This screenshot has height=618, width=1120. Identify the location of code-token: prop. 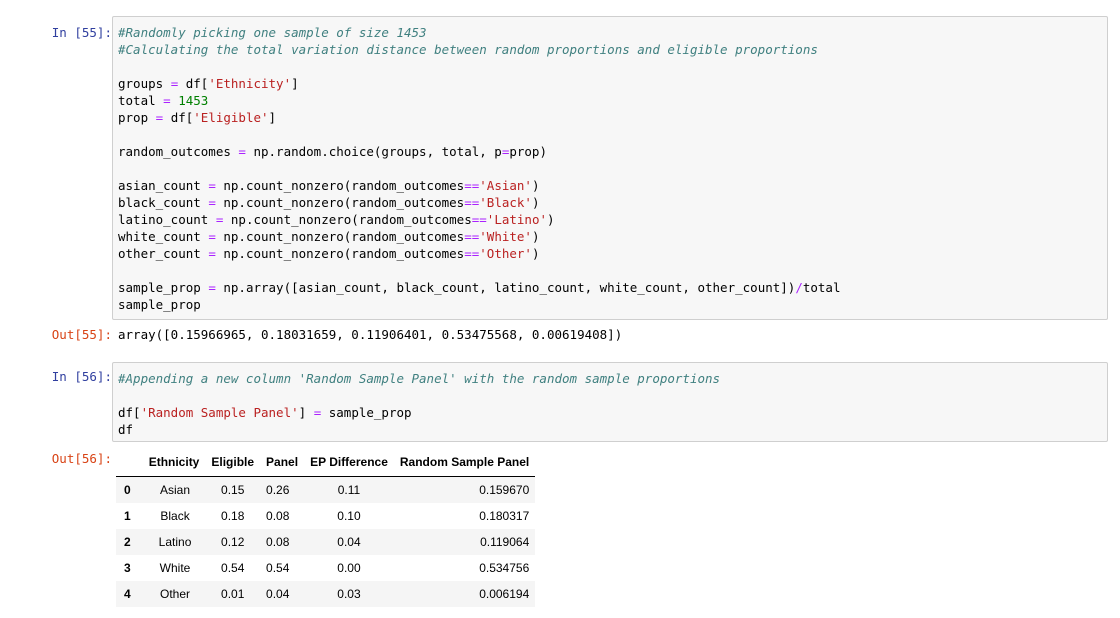
(137, 117).